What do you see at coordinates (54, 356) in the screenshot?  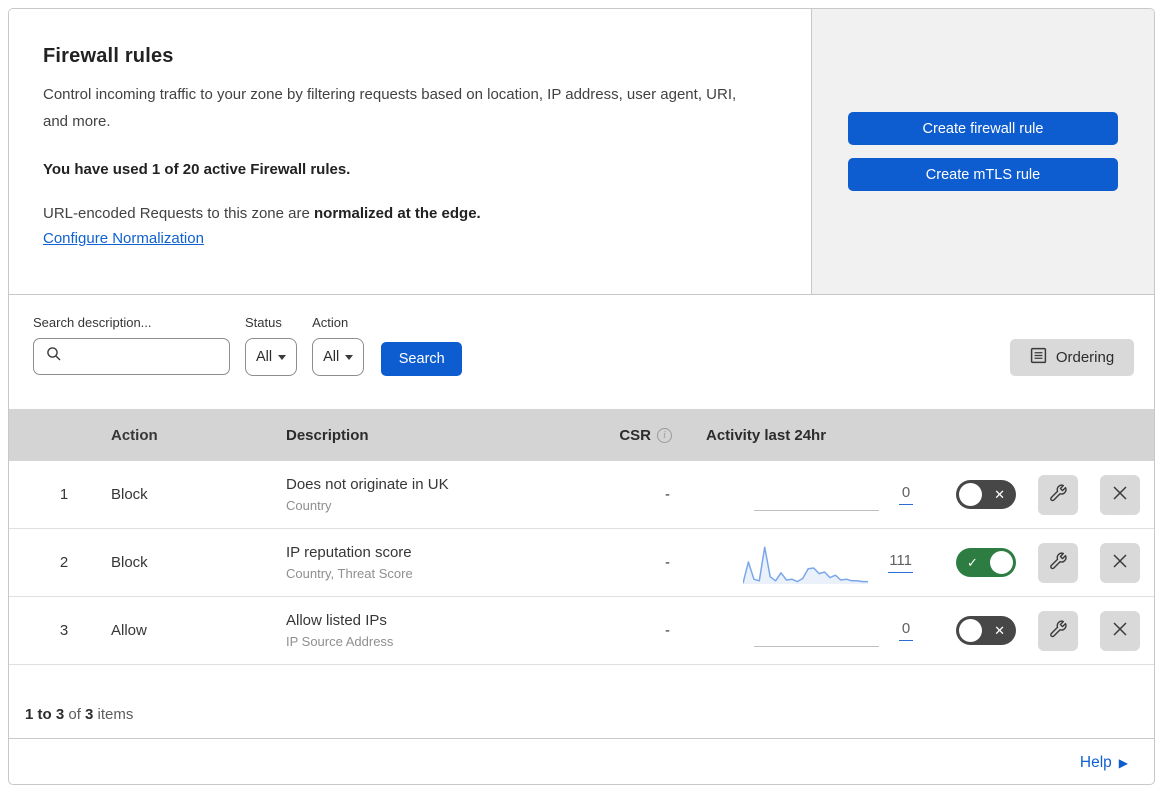 I see `search-icon` at bounding box center [54, 356].